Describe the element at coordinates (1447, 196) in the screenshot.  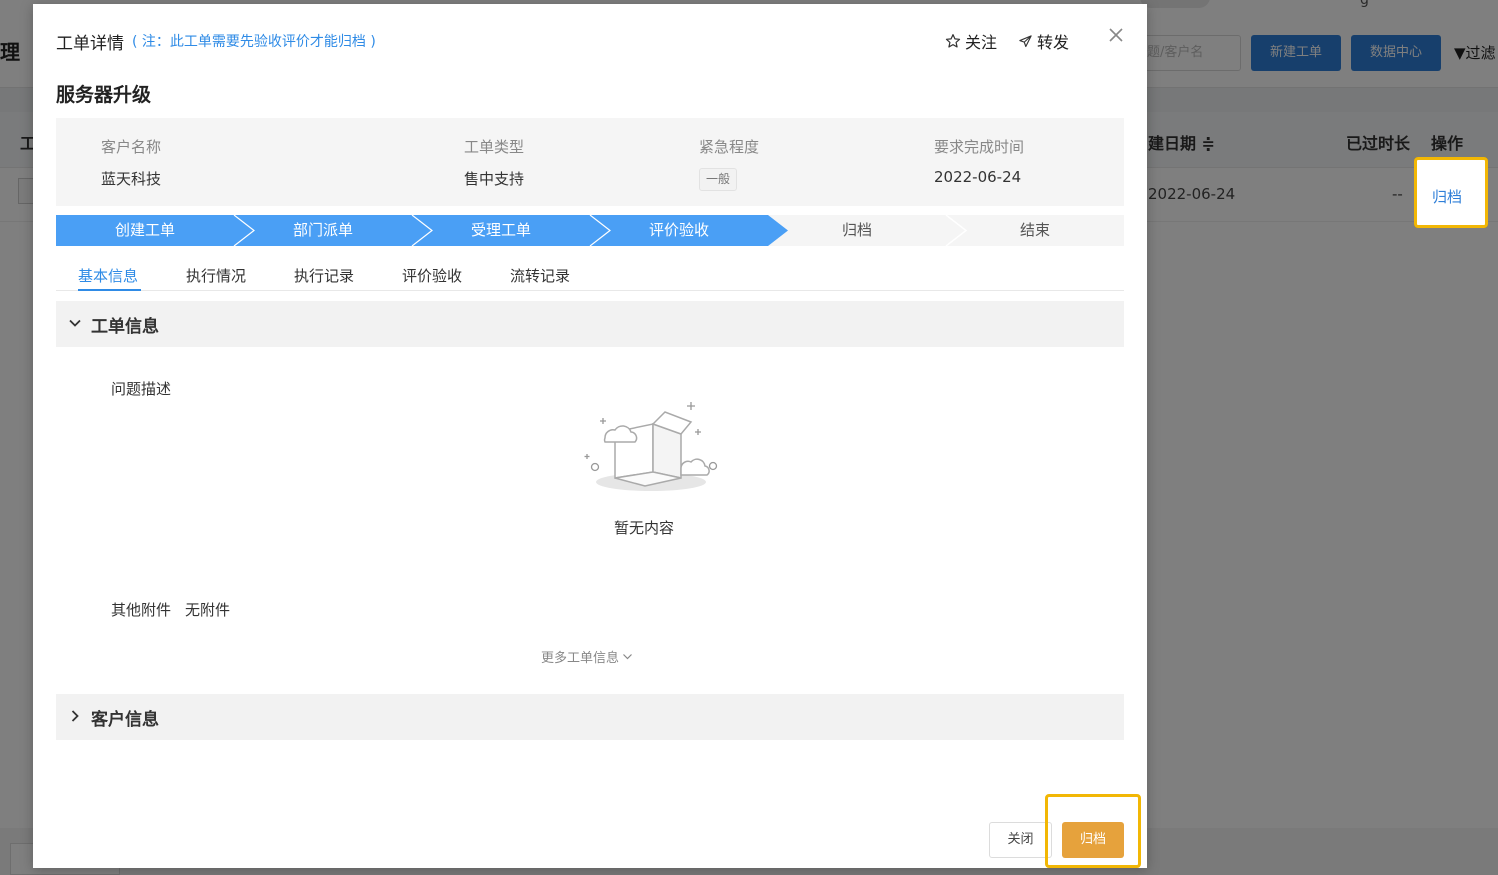
I see `row-archive-link-visible: 归档` at that location.